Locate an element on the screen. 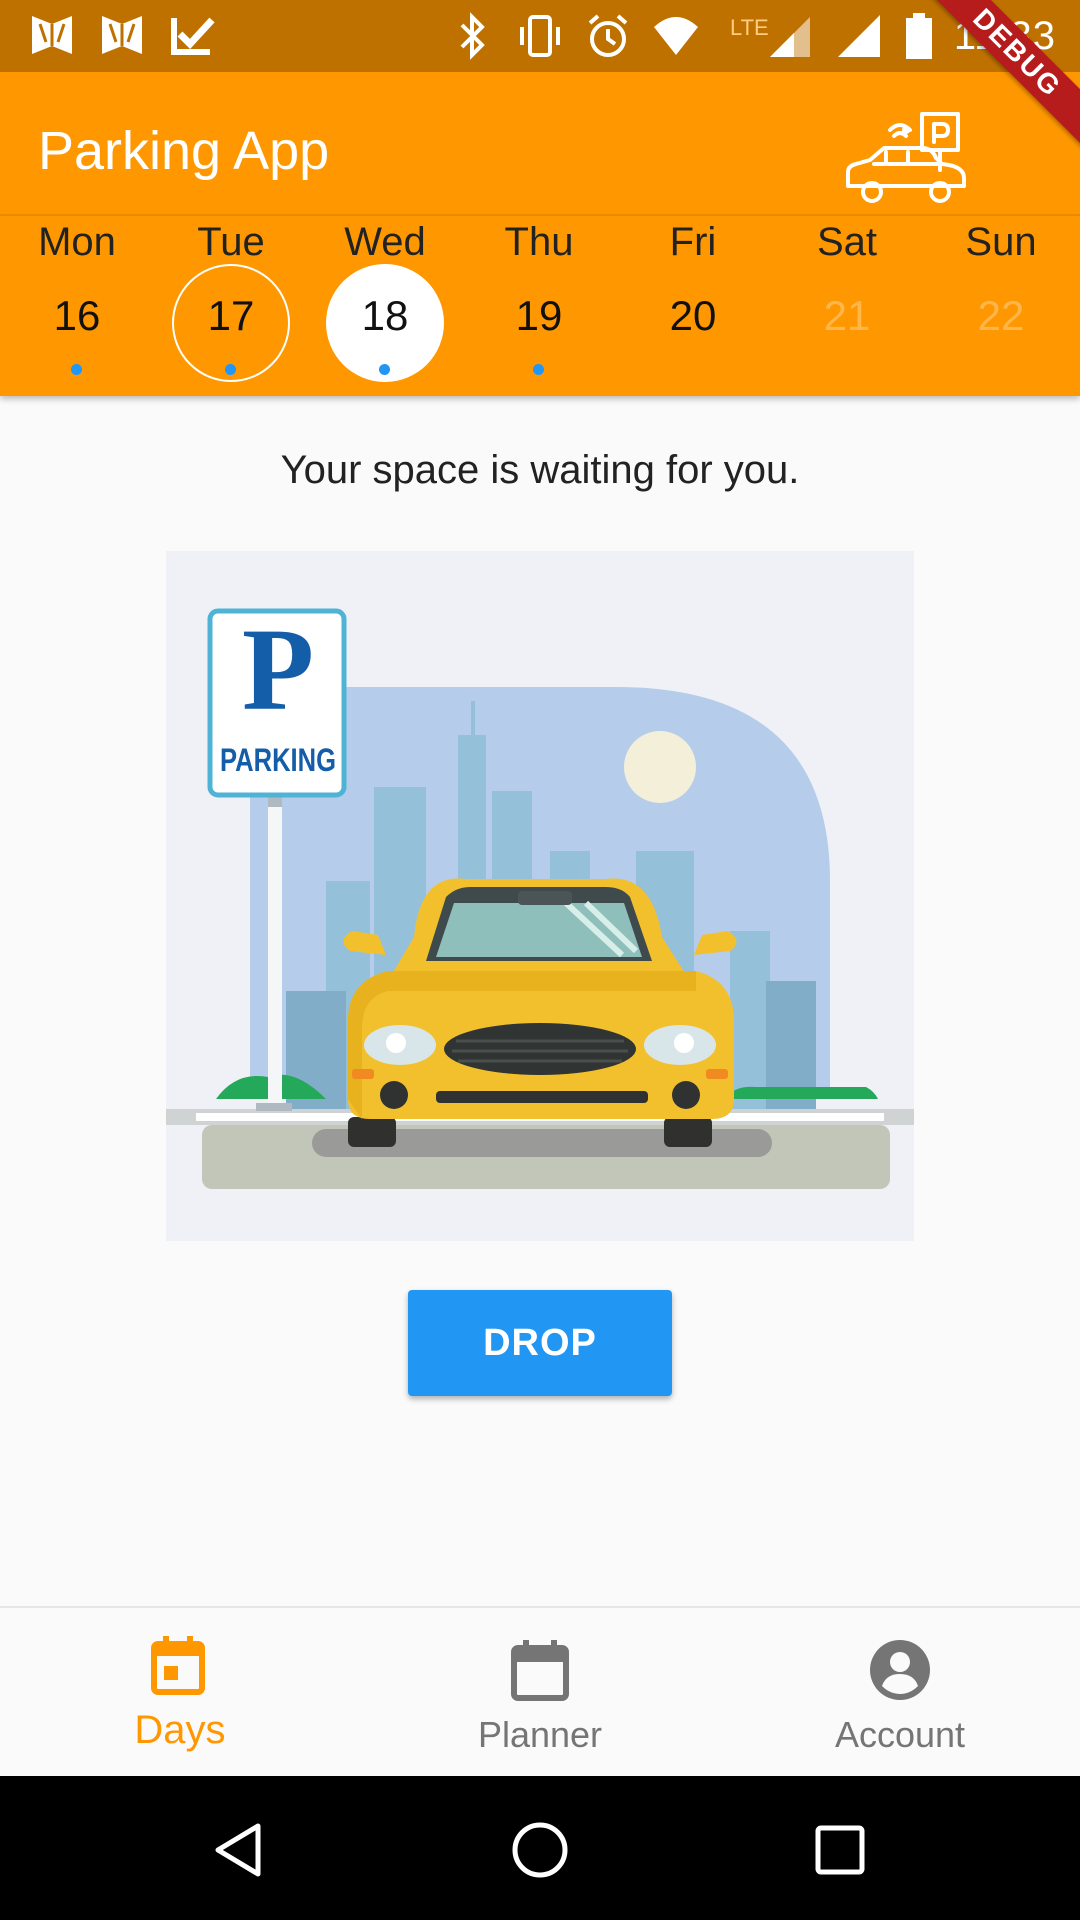 The width and height of the screenshot is (1080, 1920). bottom-navigation: Days Planner Account is located at coordinates (540, 1692).